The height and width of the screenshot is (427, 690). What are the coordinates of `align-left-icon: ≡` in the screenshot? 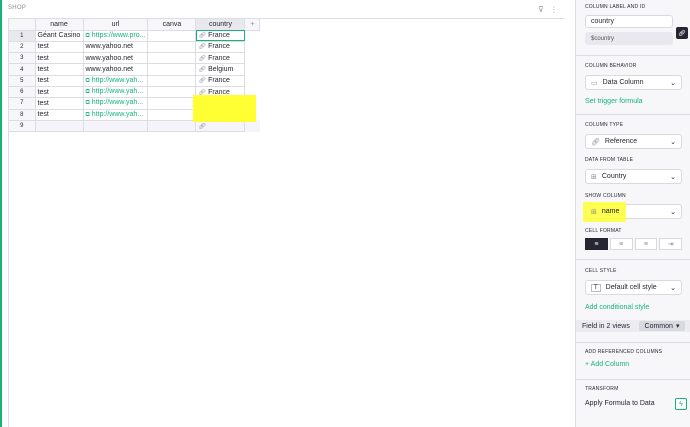 It's located at (596, 244).